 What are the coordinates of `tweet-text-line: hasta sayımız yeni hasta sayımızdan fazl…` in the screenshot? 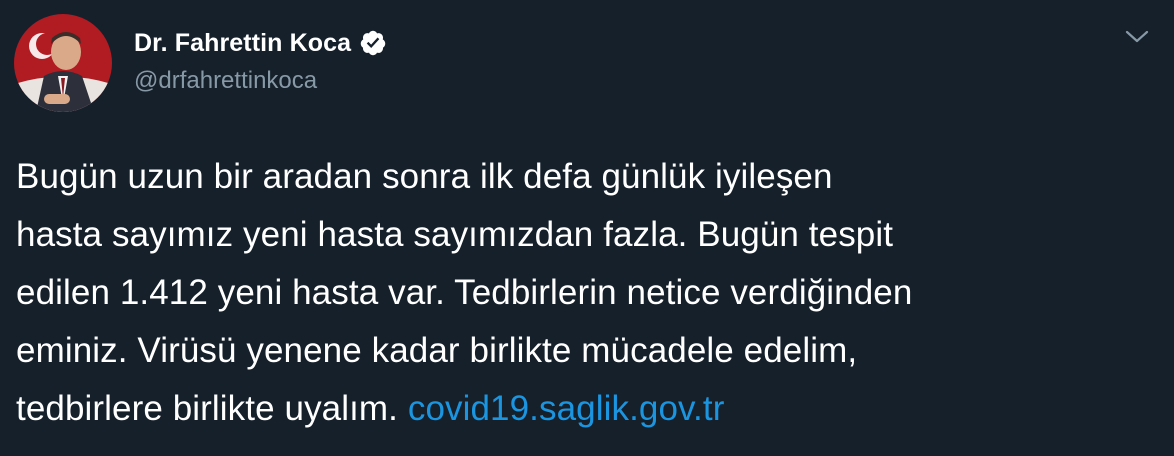 It's located at (455, 234).